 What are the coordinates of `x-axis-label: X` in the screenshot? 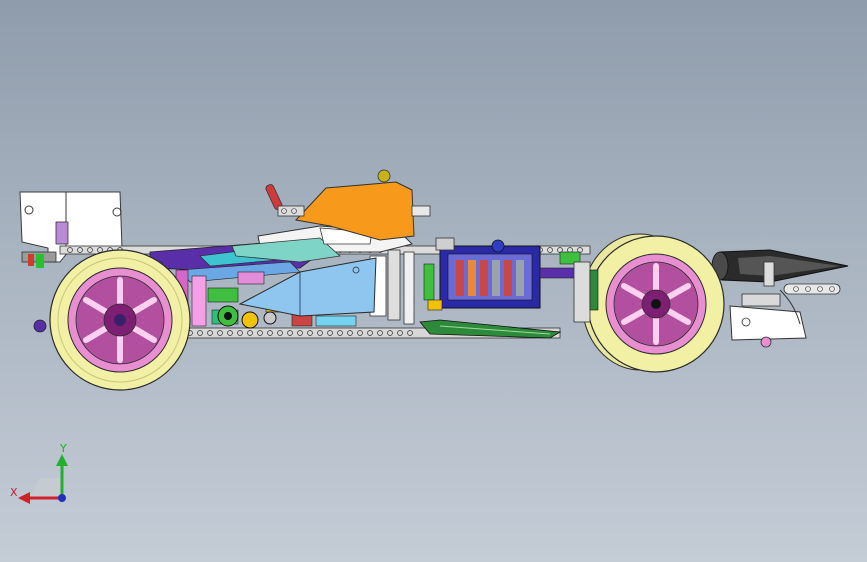 It's located at (14, 492).